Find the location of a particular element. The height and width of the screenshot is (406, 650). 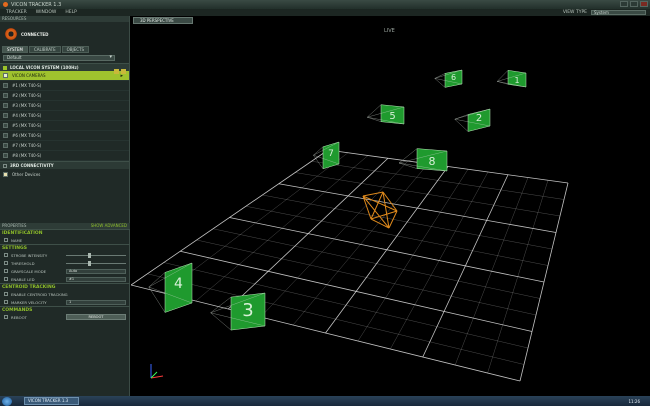

camera-marker: 6 is located at coordinates (448, 78).